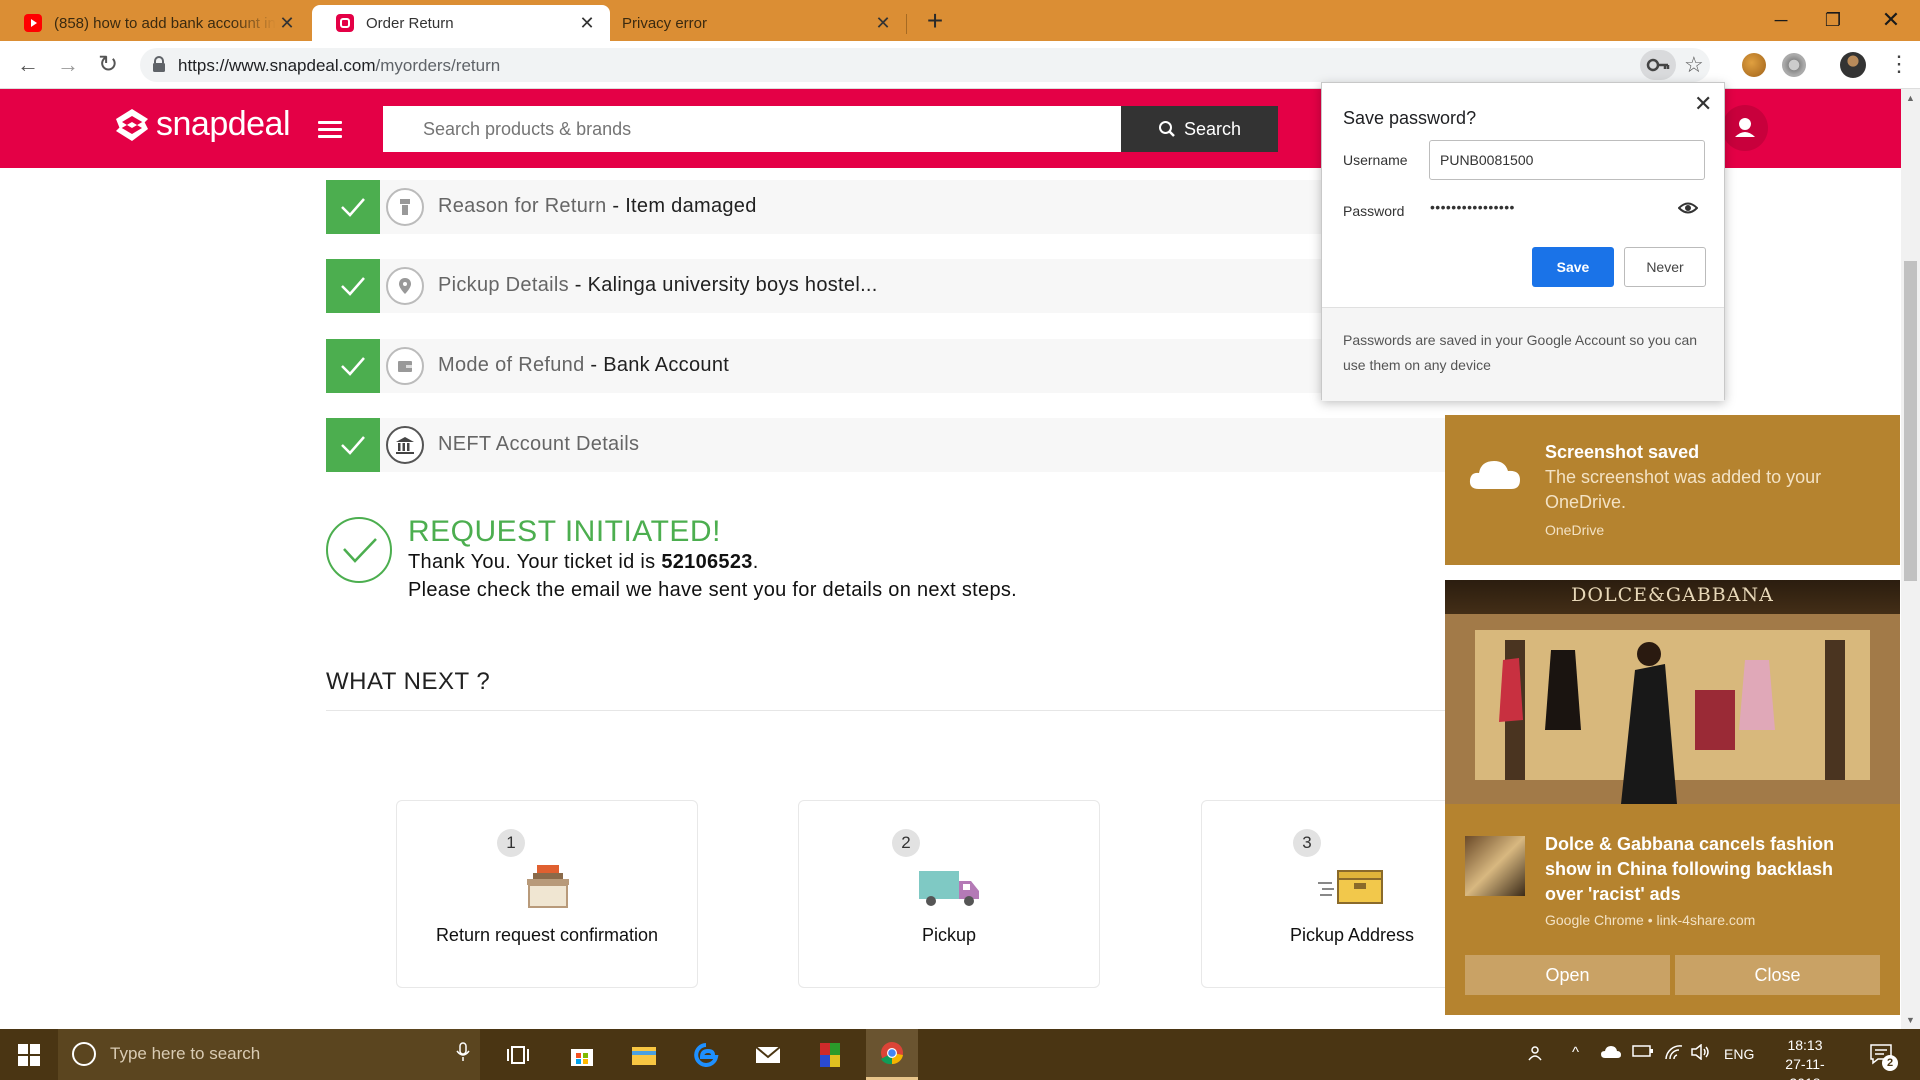 This screenshot has width=1920, height=1080. I want to click on file-explorer-icon, so click(644, 1054).